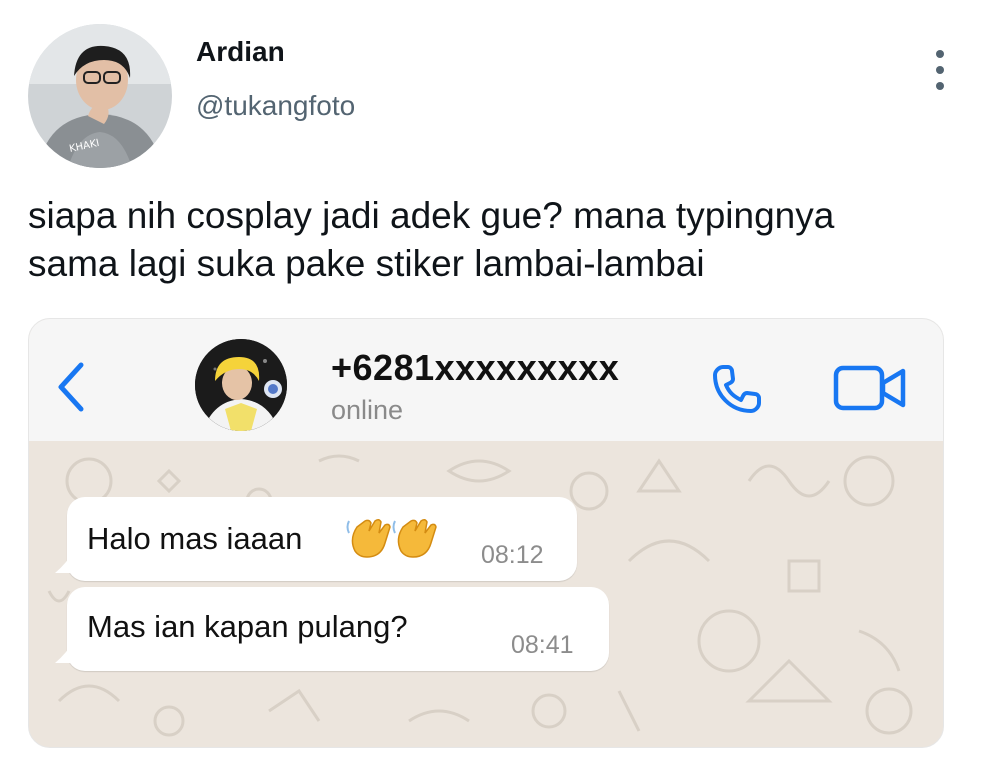 The width and height of the screenshot is (1000, 769). I want to click on phone-icon, so click(737, 389).